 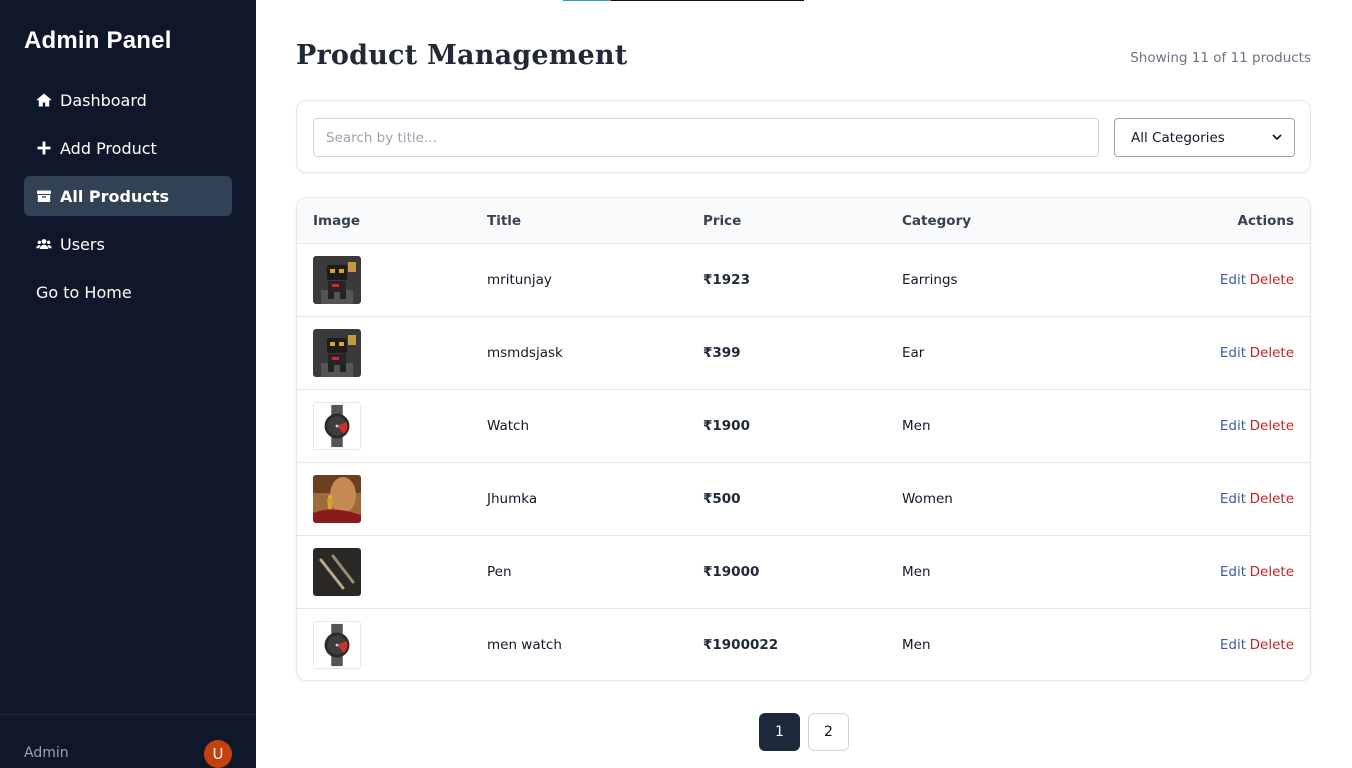 I want to click on plus-icon, so click(x=44, y=148).